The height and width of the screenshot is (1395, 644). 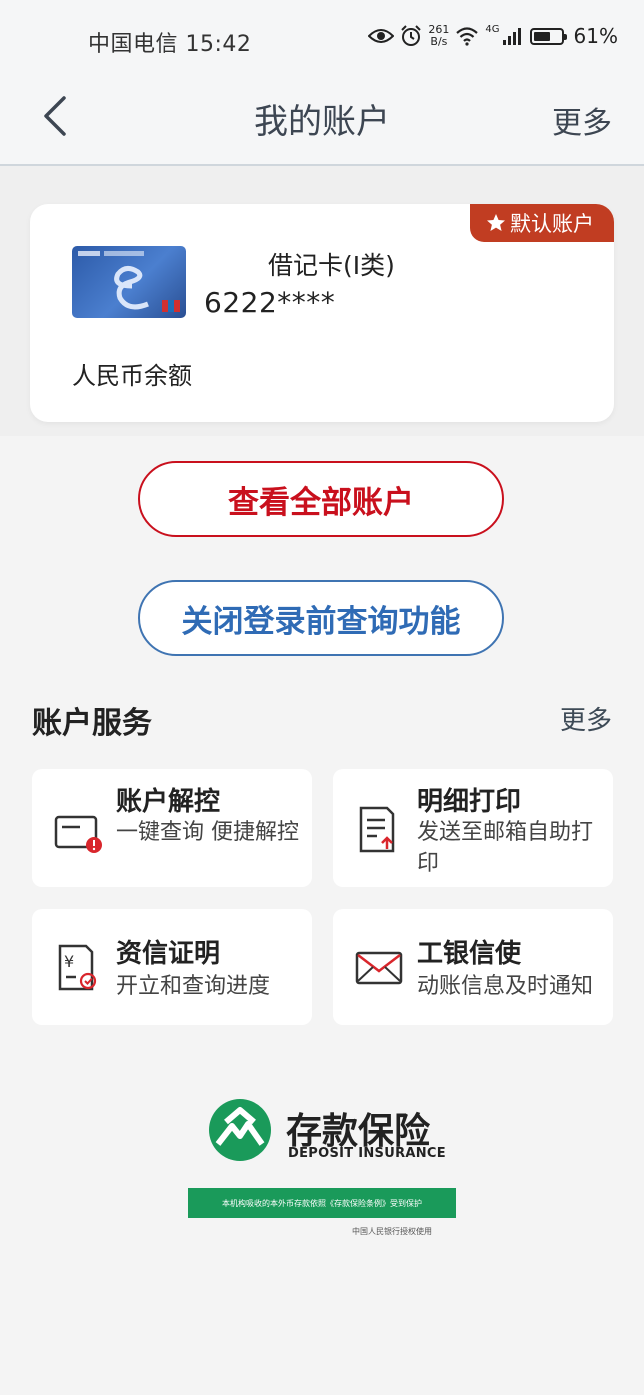 What do you see at coordinates (469, 954) in the screenshot?
I see `service-title: 工银信使` at bounding box center [469, 954].